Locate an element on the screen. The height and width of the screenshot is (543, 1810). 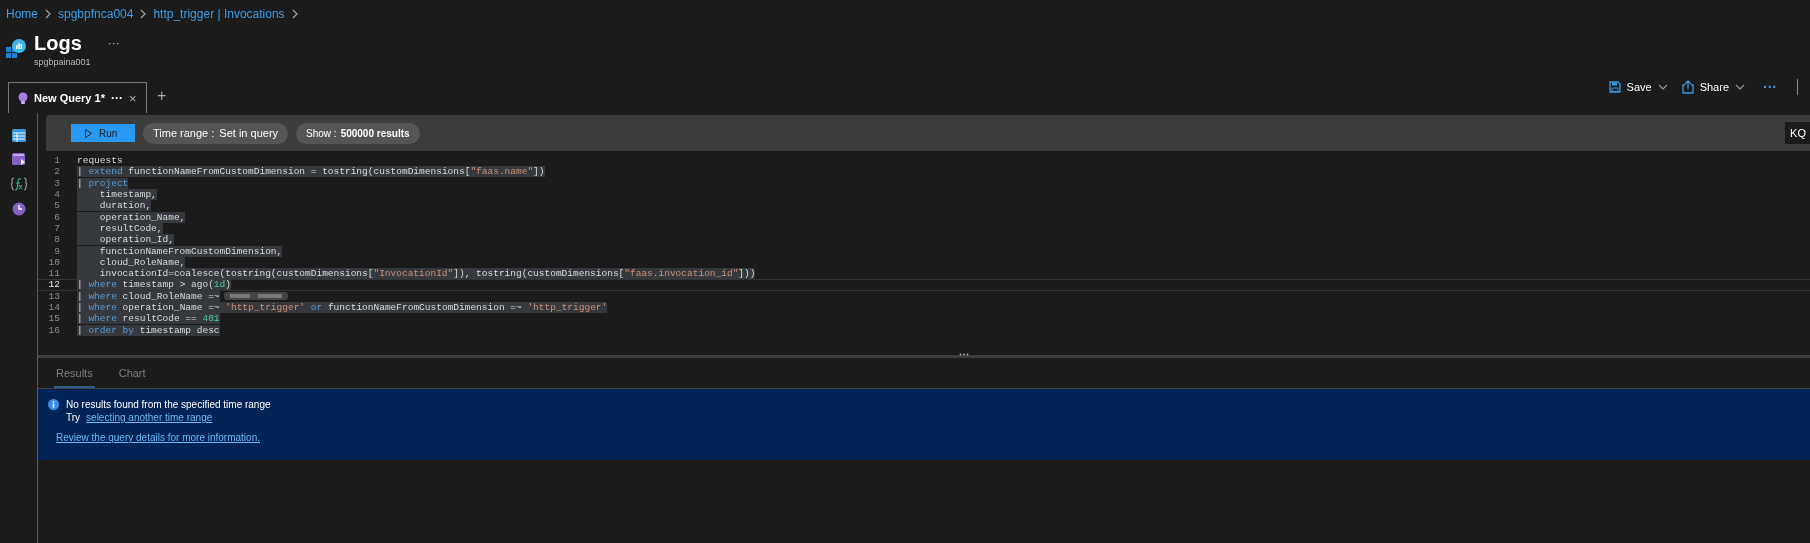
function-icon is located at coordinates (18, 184).